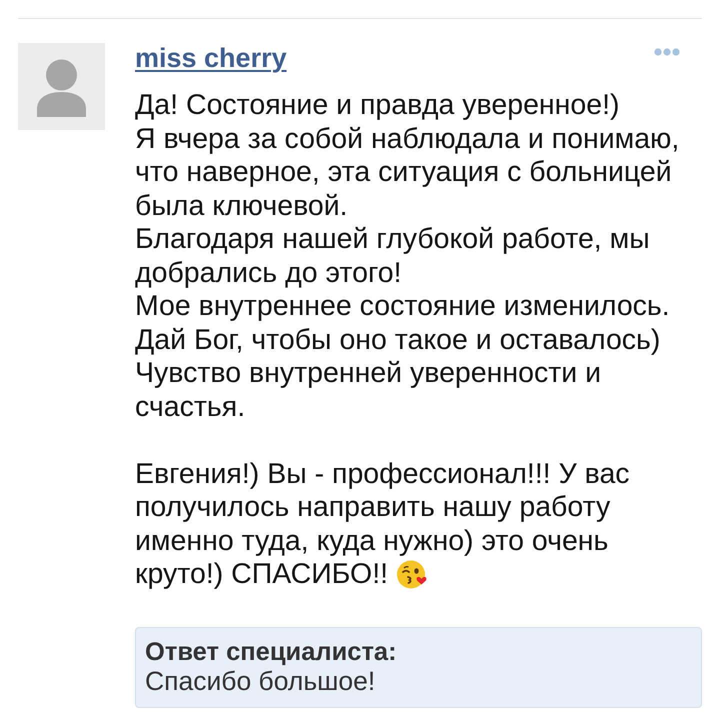  I want to click on avatar-placeholder-icon, so click(61, 86).